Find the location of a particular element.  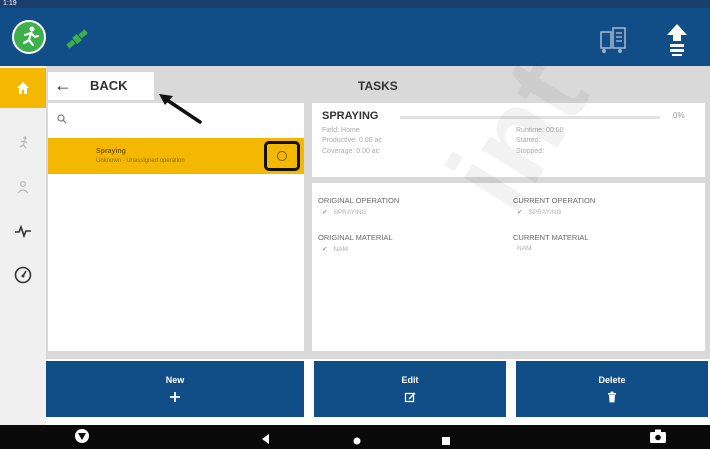

home-icon is located at coordinates (23, 88).